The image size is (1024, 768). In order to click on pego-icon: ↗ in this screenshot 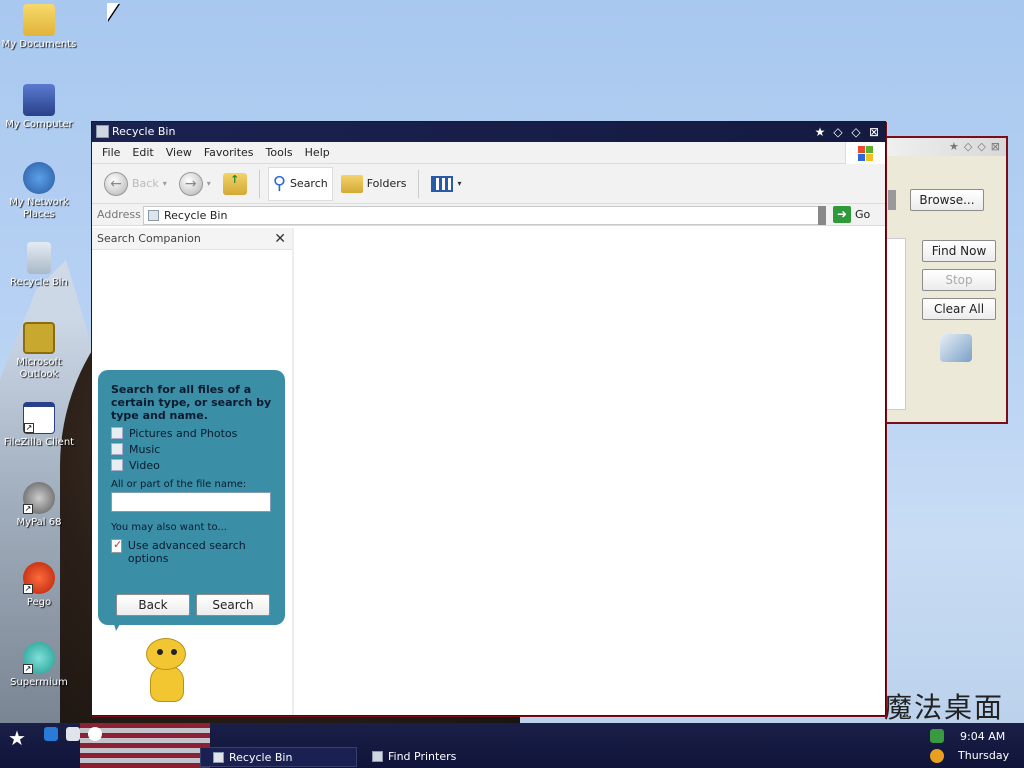, I will do `click(39, 578)`.